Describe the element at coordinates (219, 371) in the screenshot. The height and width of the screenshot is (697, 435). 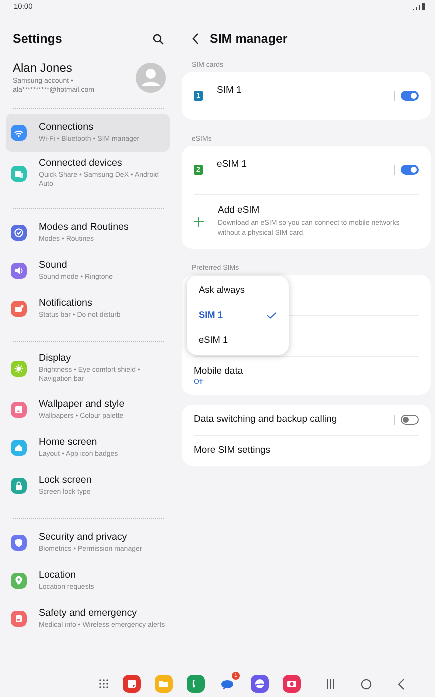
I see `setting-label: Mobile data` at that location.